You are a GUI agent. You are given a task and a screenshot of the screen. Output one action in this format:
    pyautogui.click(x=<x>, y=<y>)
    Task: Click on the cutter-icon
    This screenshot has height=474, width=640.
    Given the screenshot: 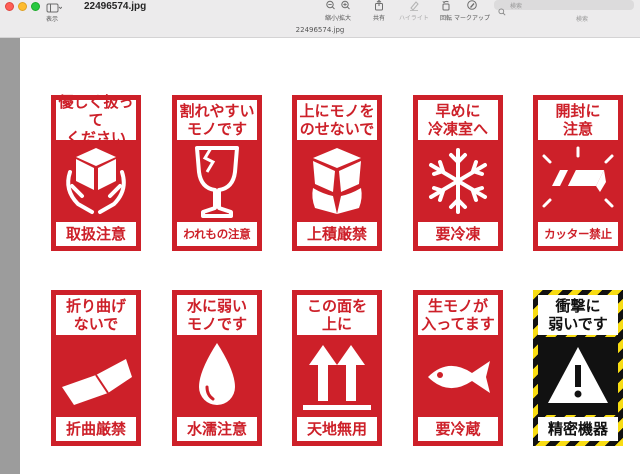 What is the action you would take?
    pyautogui.click(x=578, y=181)
    